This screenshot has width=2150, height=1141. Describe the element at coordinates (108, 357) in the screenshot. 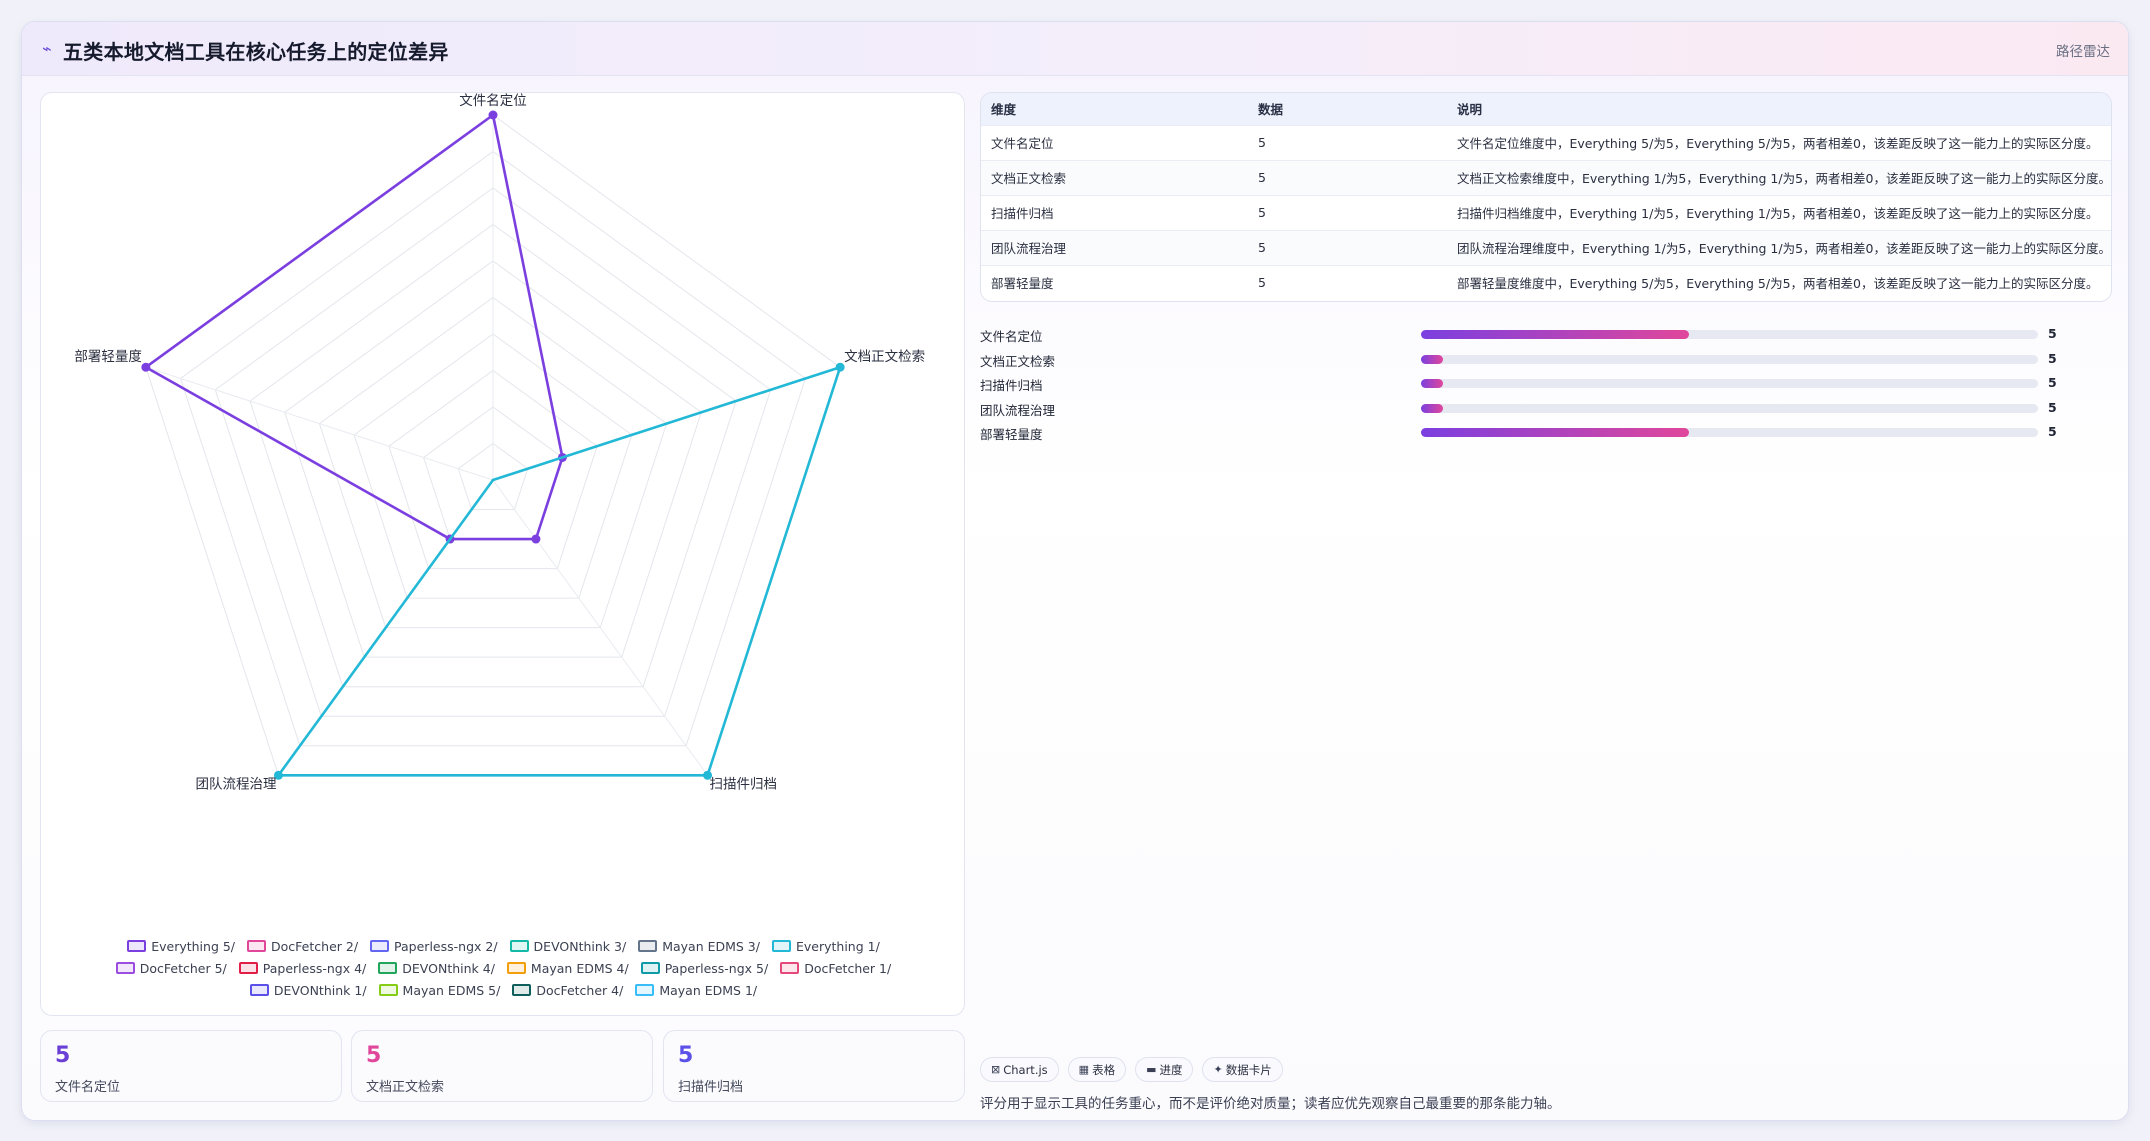

I see `axis-label: 部署轻量度` at that location.